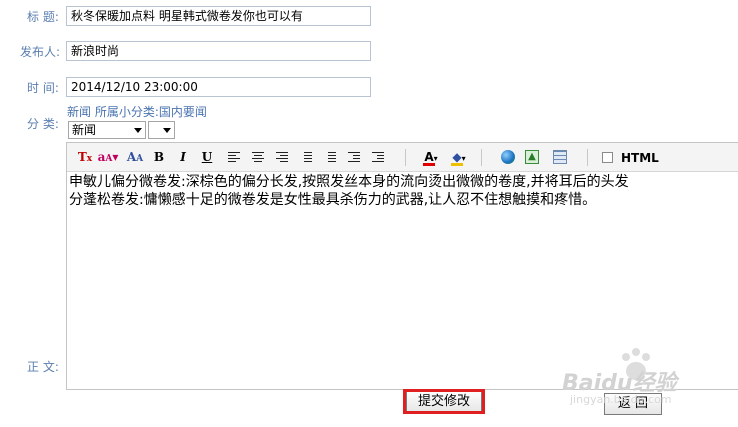 This screenshot has height=427, width=738. Describe the element at coordinates (43, 124) in the screenshot. I see `category-label: 分 类:` at that location.